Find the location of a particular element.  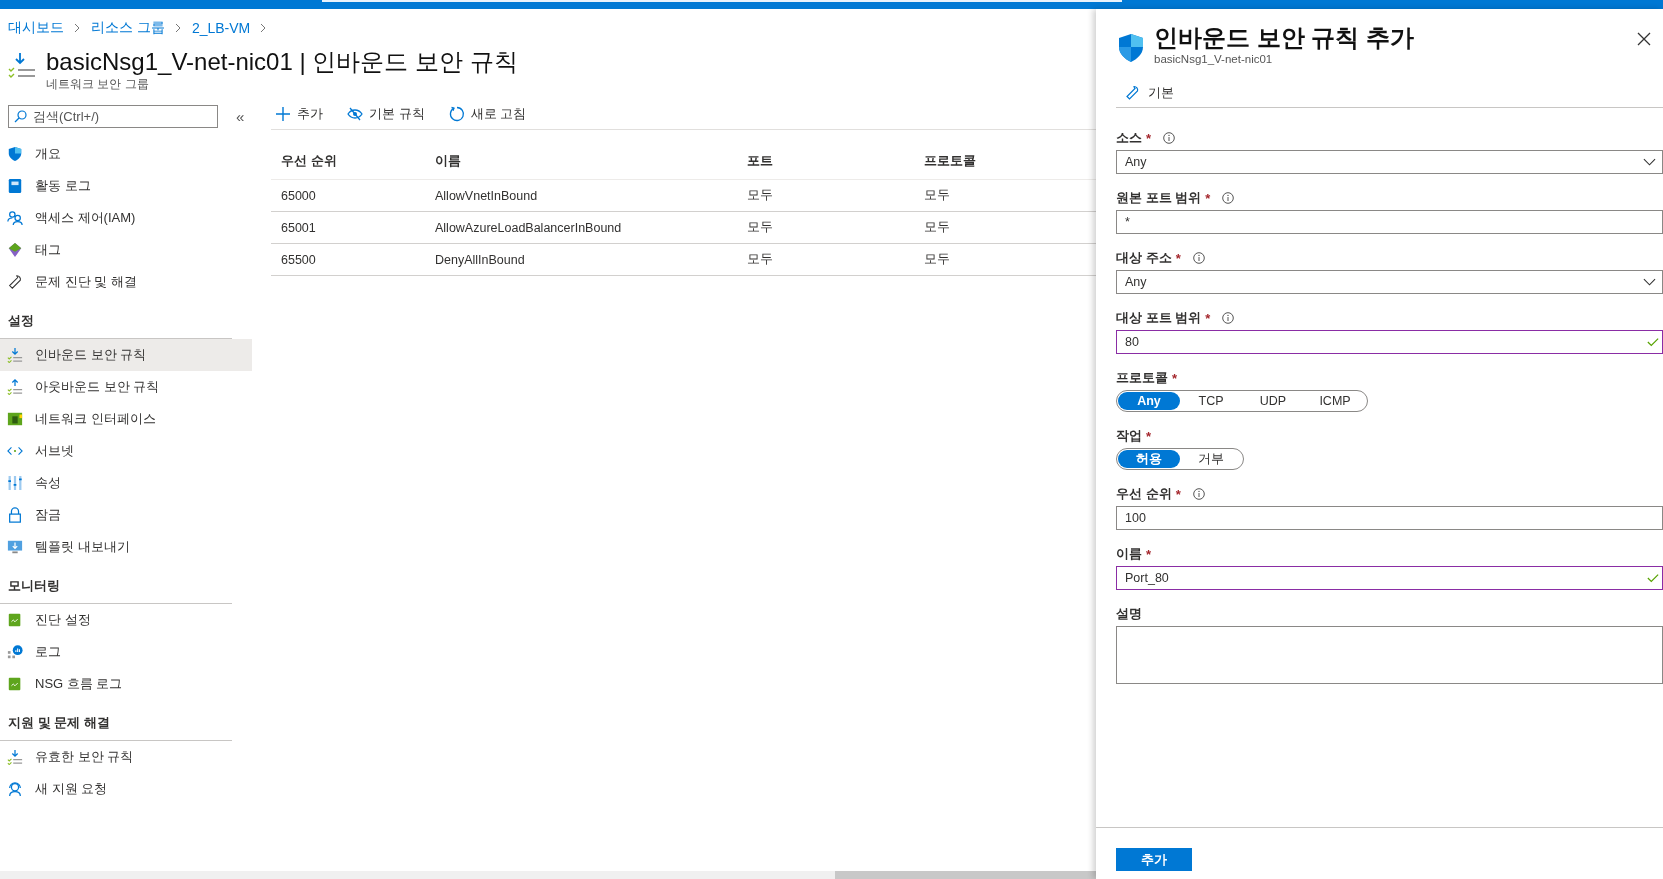

sidebar-item: 속성 is located at coordinates (126, 483).